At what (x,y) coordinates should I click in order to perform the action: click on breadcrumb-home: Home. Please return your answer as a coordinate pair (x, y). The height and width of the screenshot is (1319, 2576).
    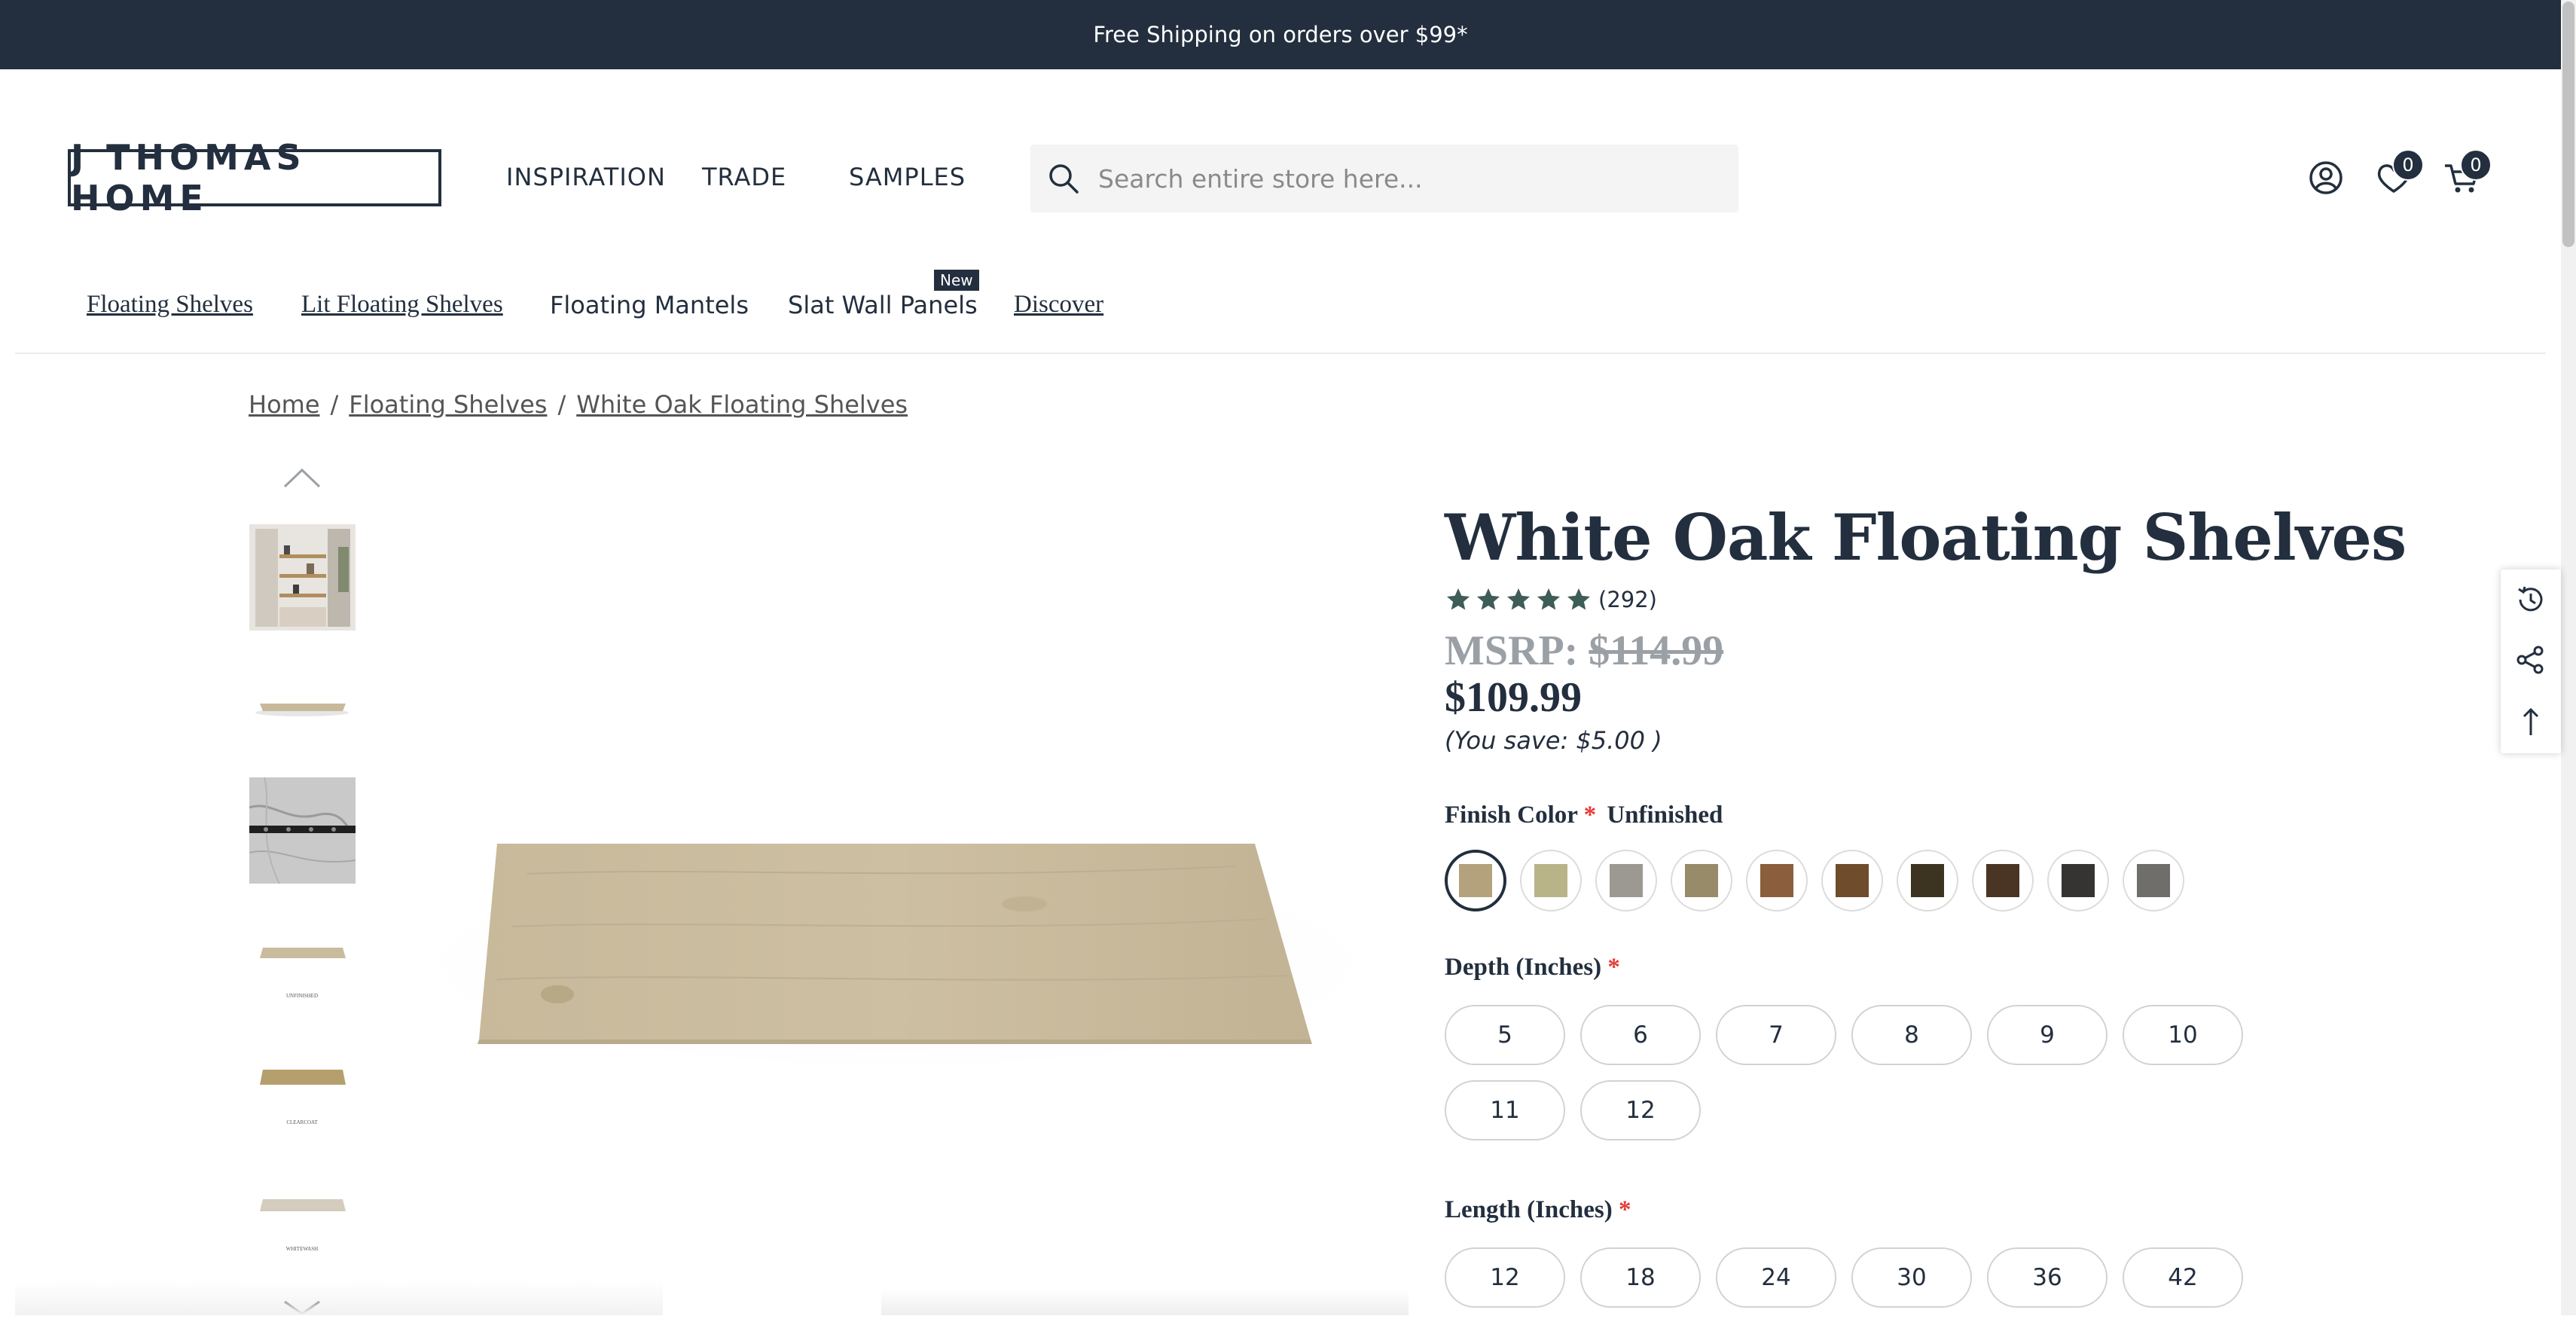
    Looking at the image, I should click on (285, 404).